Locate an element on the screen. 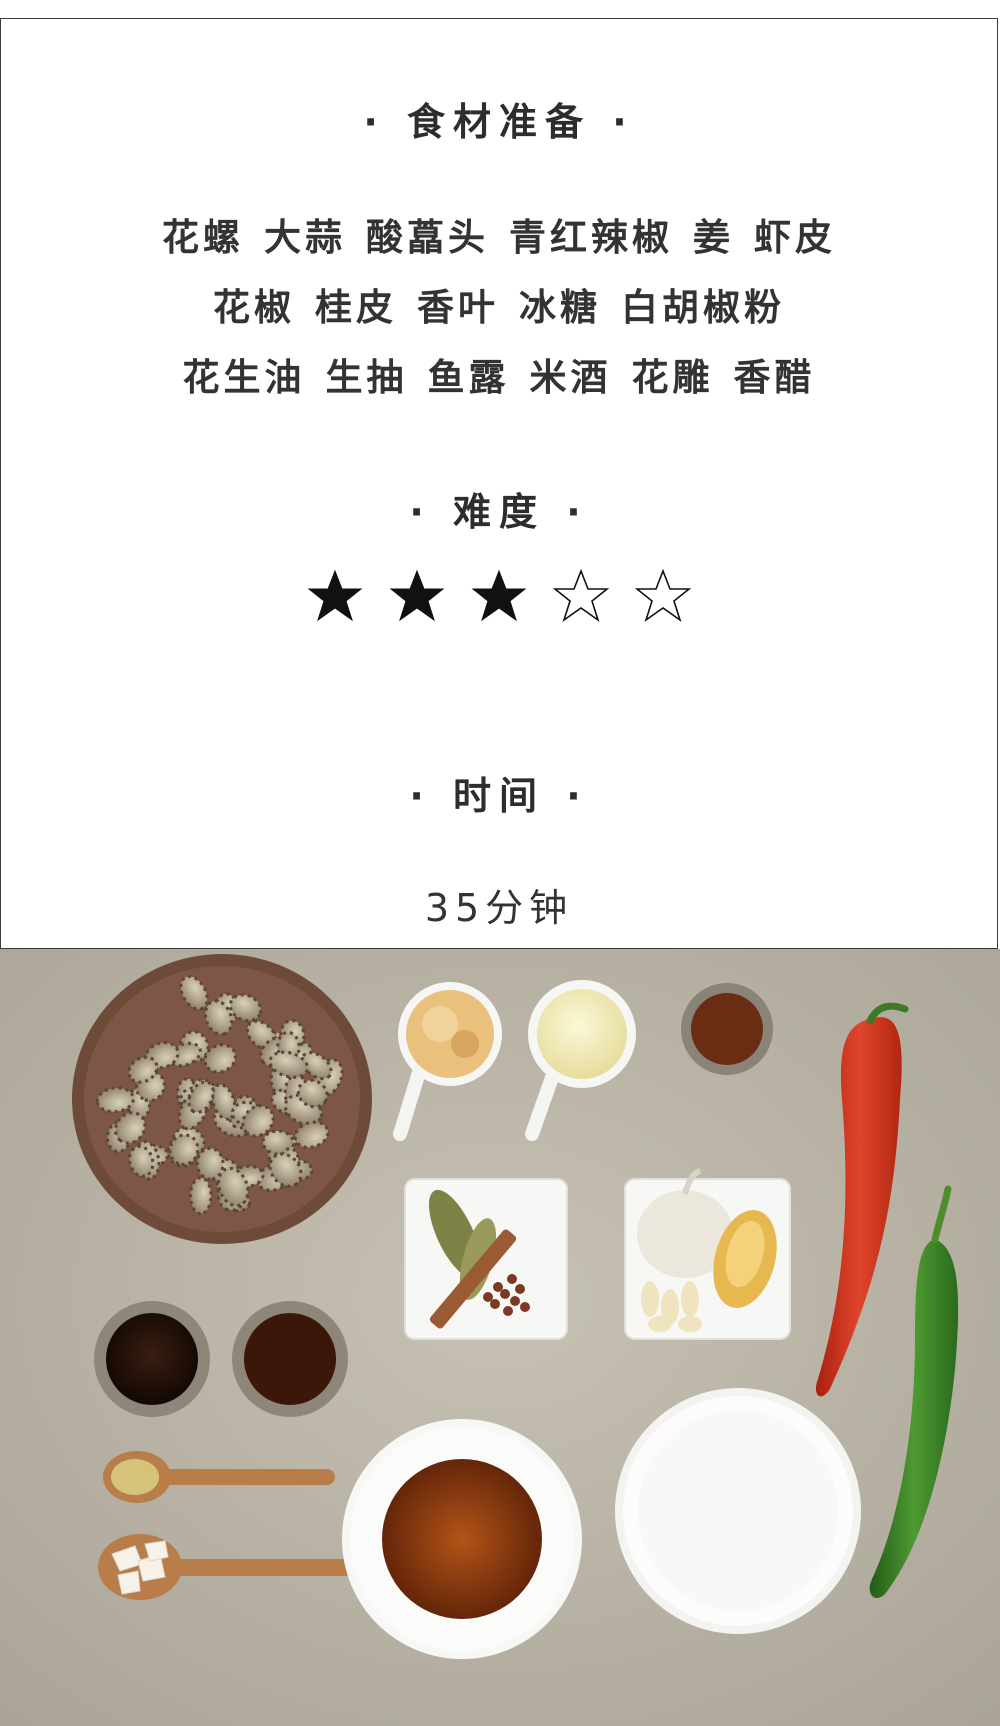  ingredient-item: 花椒 is located at coordinates (254, 307).